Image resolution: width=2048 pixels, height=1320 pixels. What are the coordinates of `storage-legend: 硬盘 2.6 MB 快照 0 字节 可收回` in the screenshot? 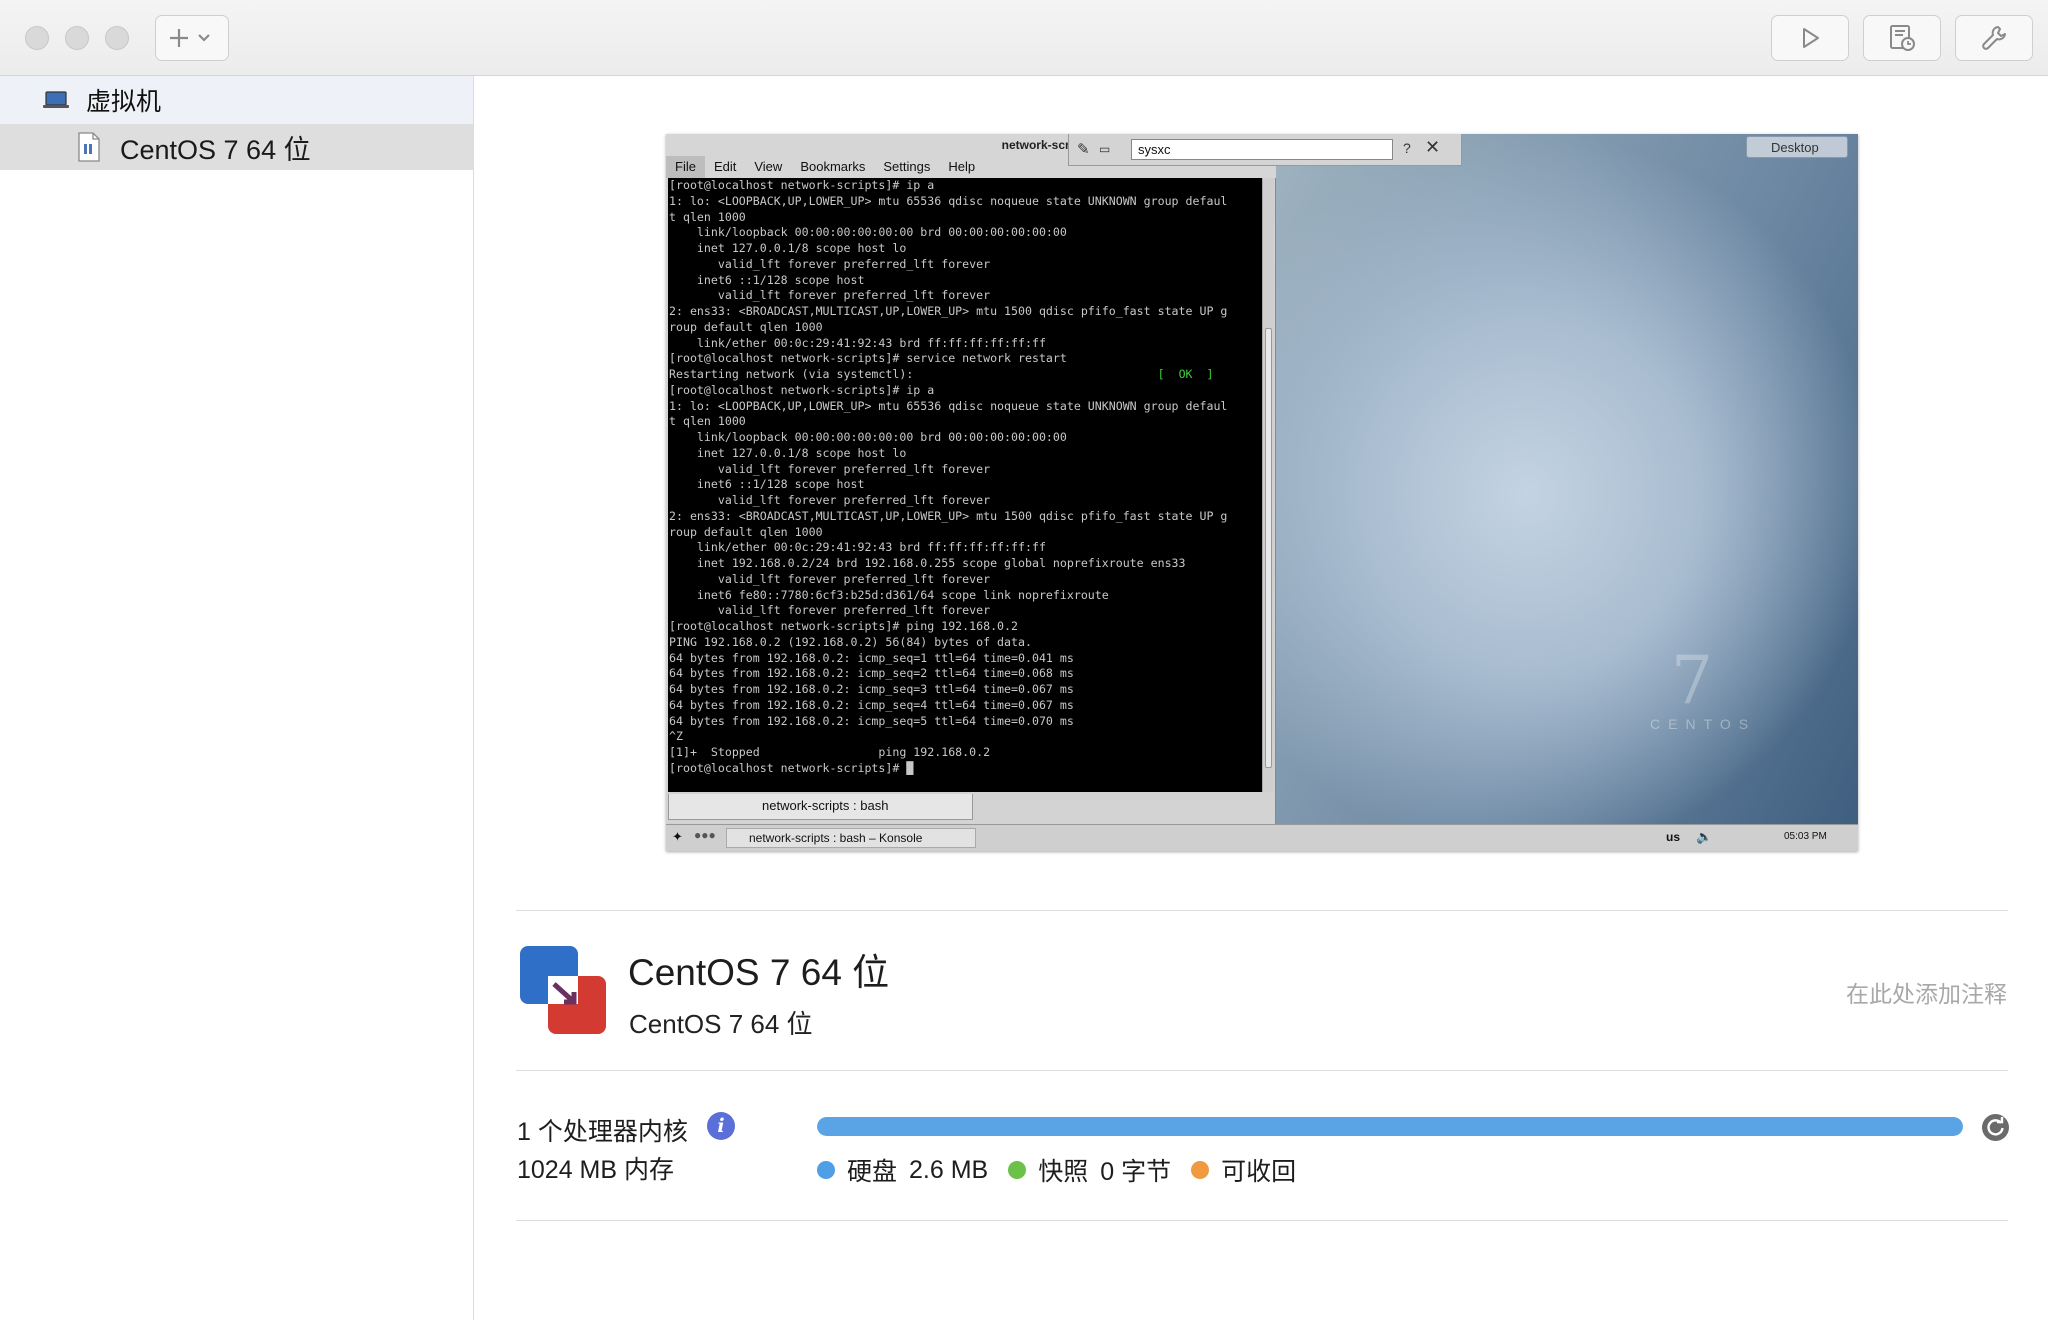 It's located at (1066, 1170).